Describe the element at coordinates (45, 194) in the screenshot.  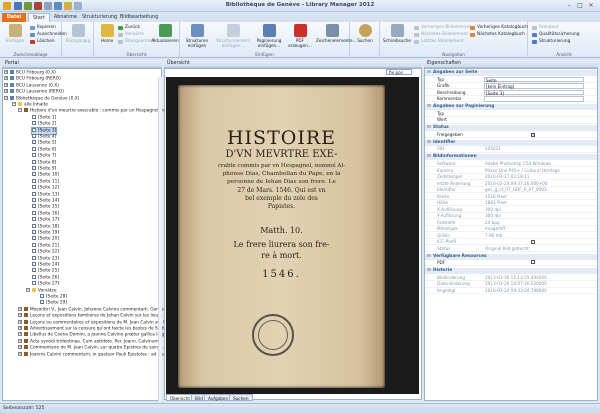
I see `tree-page: [Seite 13]` at that location.